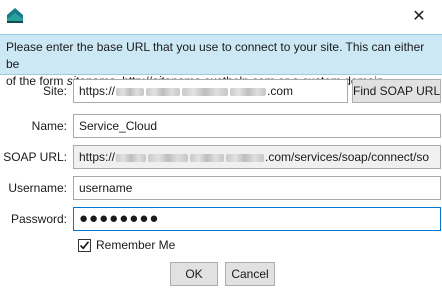  I want to click on site-input: https://.com, so click(210, 91).